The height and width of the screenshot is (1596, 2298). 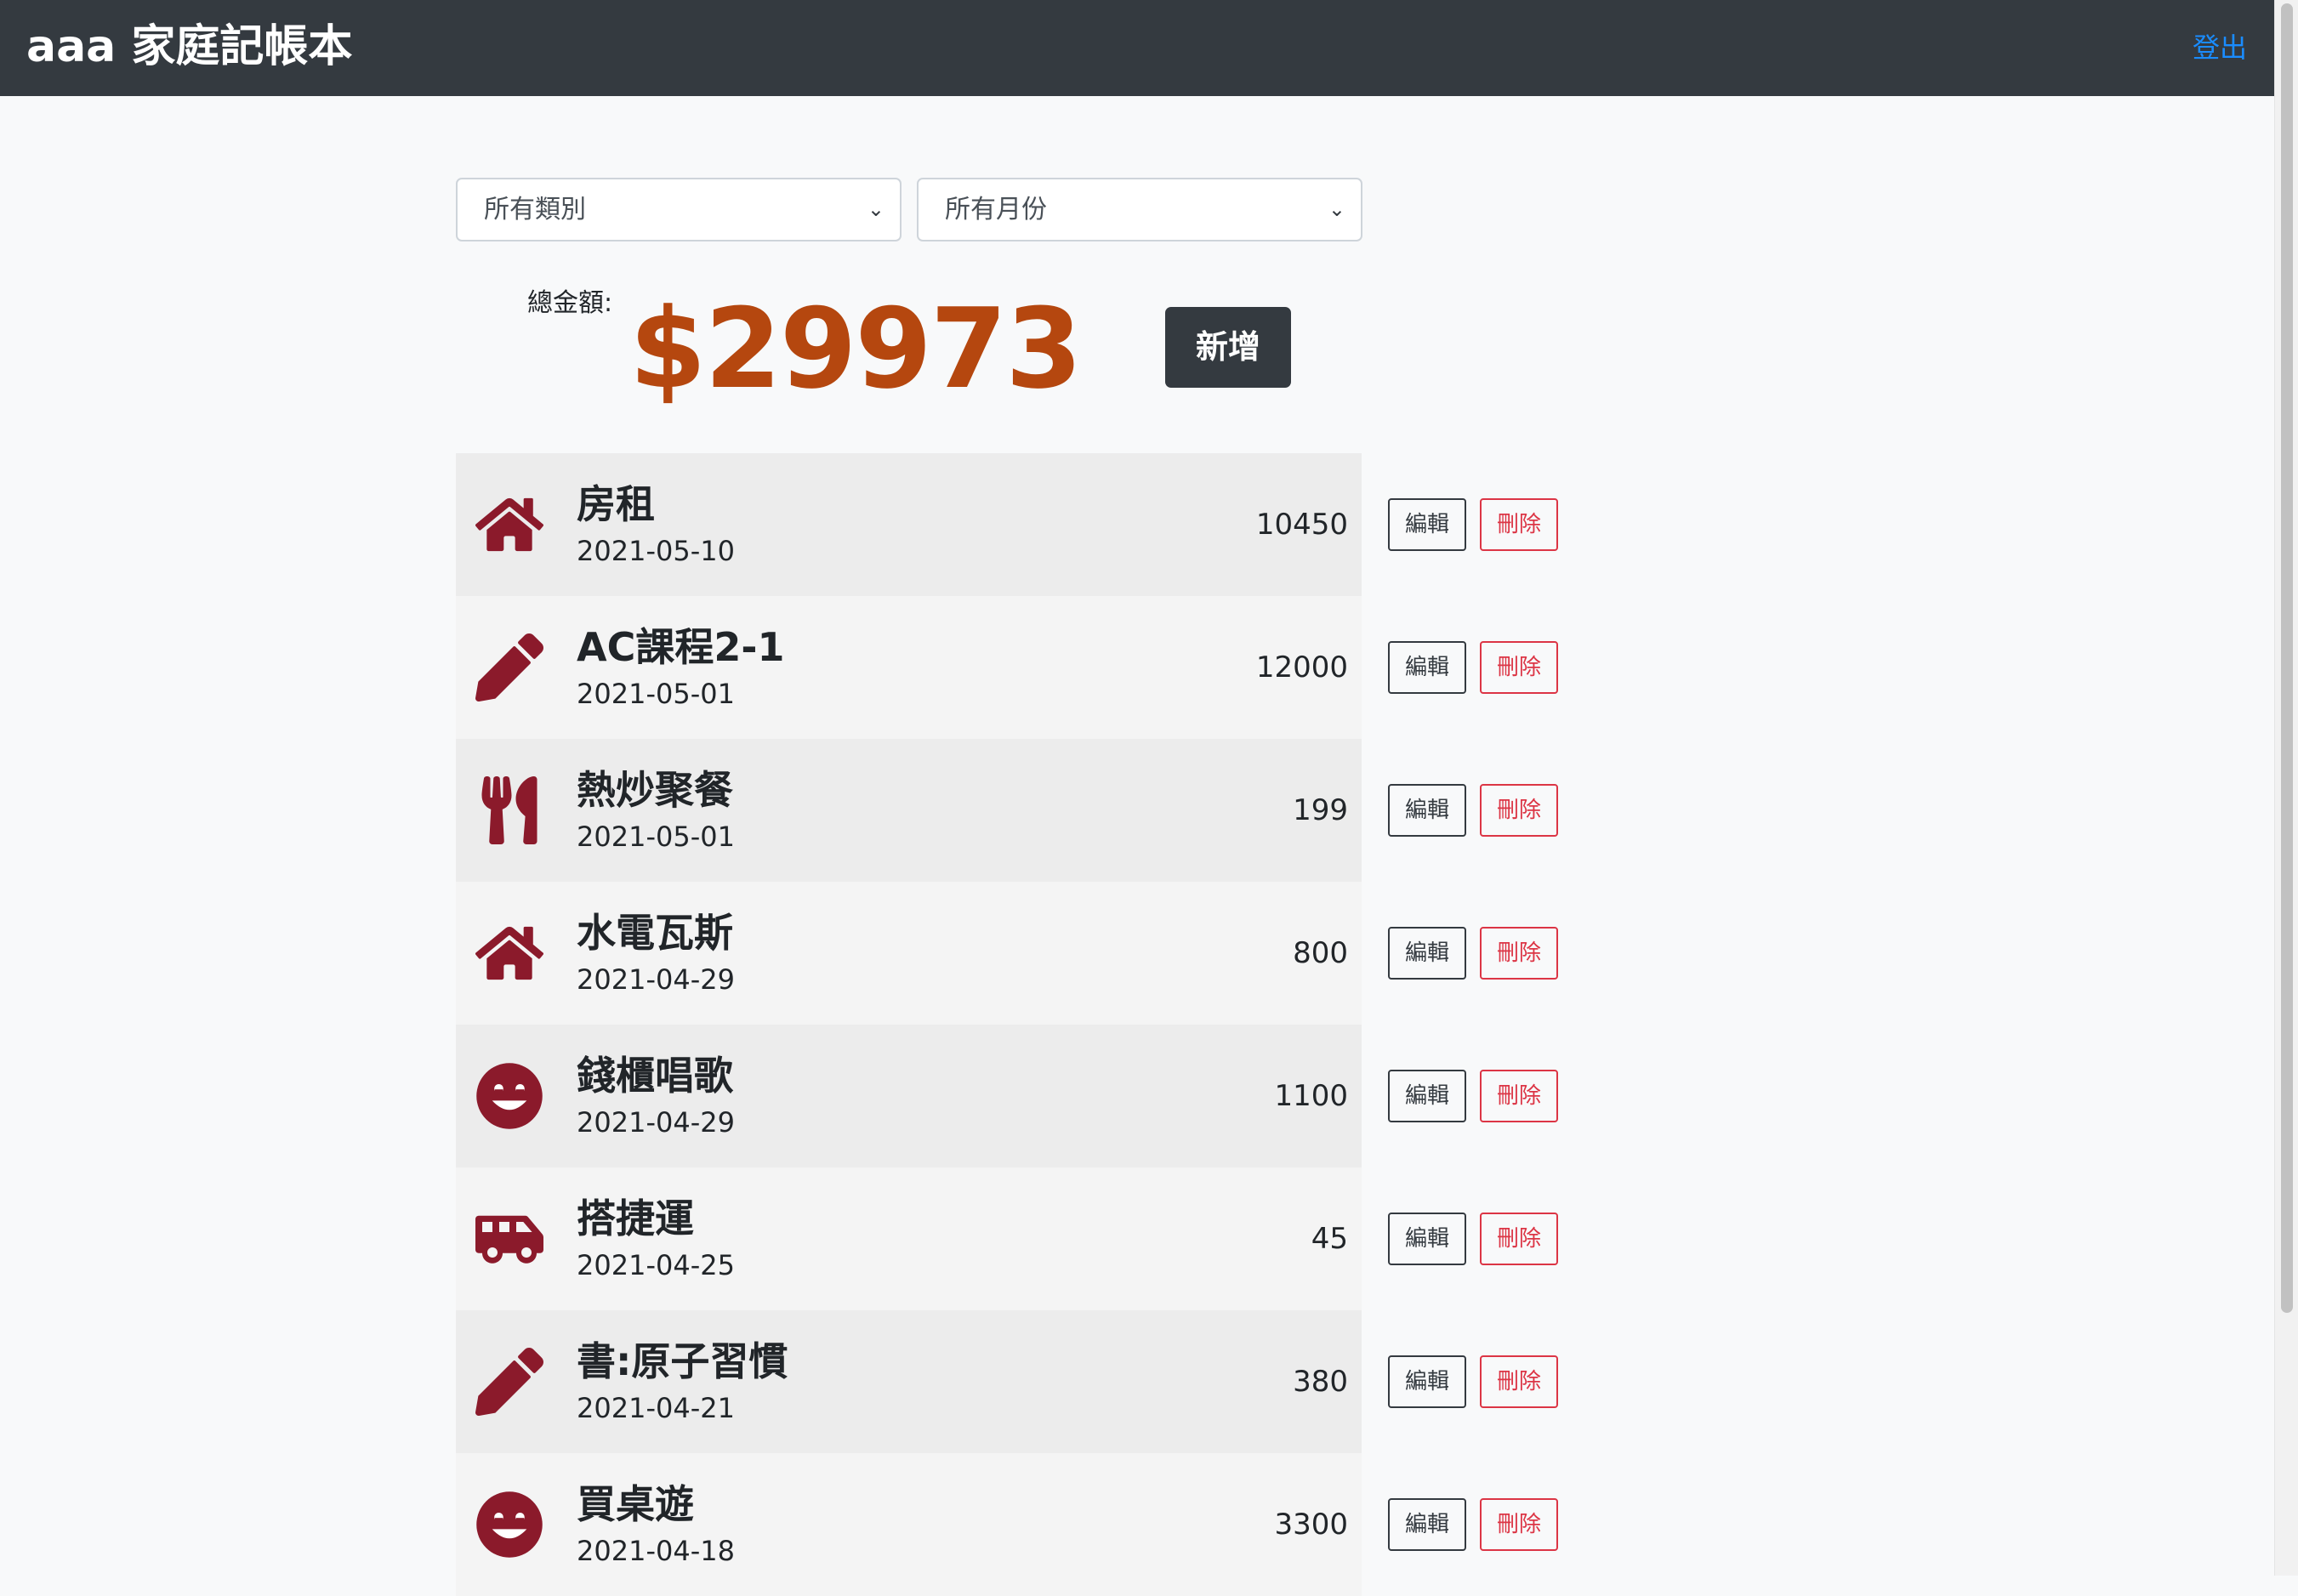 I want to click on utensils-icon, so click(x=509, y=810).